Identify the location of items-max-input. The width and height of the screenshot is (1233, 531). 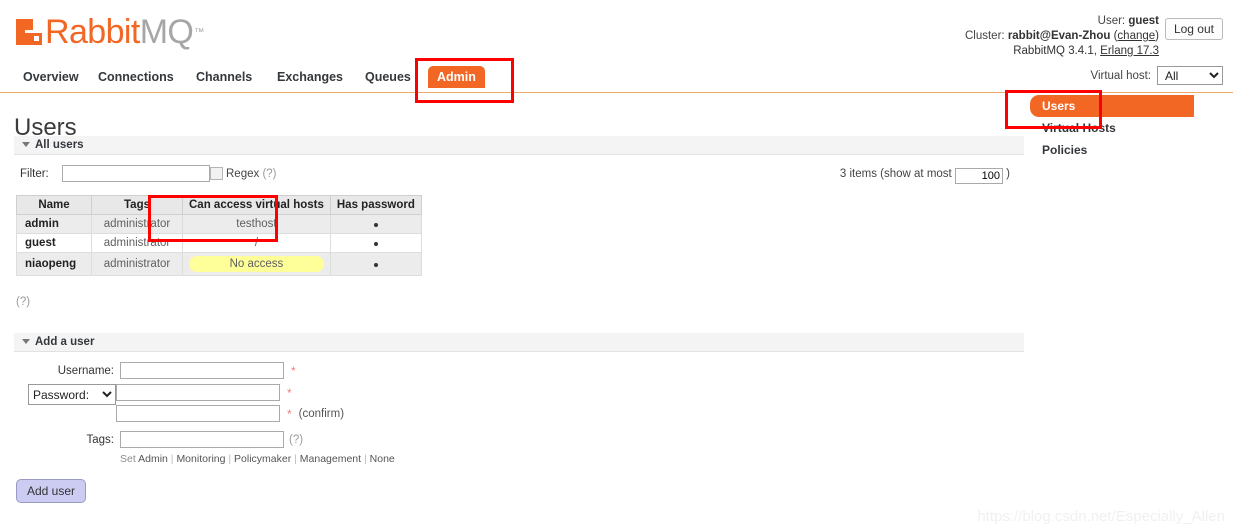
(978, 176).